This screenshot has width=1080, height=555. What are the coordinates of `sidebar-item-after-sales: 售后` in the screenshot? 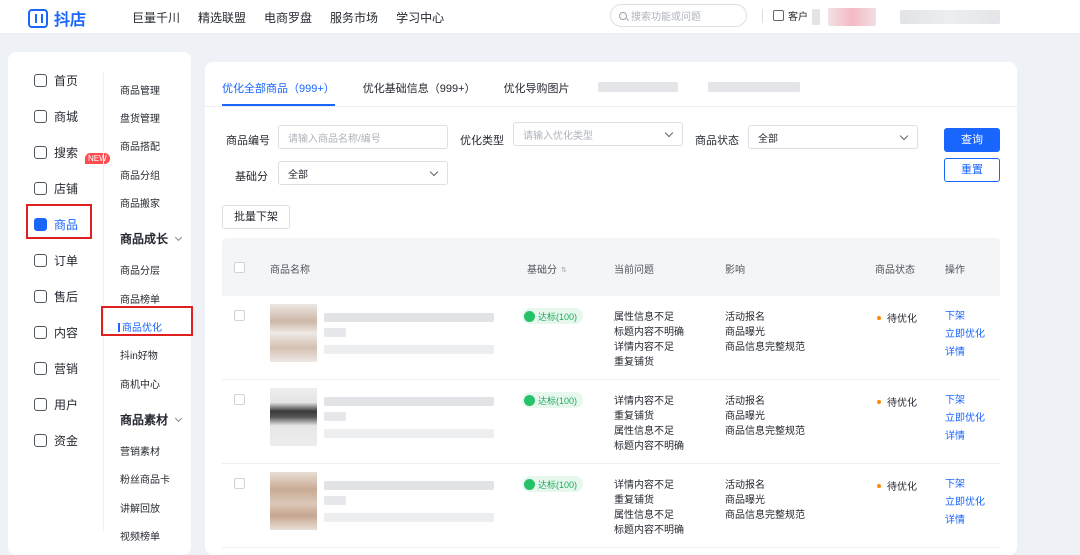 It's located at (55, 296).